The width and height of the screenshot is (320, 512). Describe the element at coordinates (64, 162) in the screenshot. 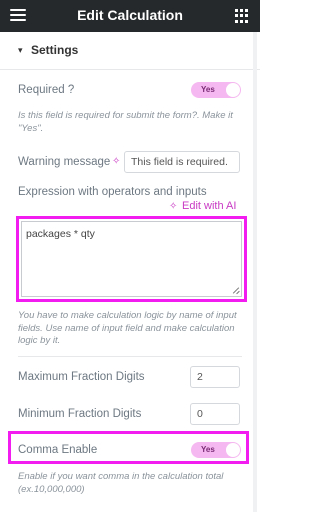

I see `warning-label: Warning message` at that location.